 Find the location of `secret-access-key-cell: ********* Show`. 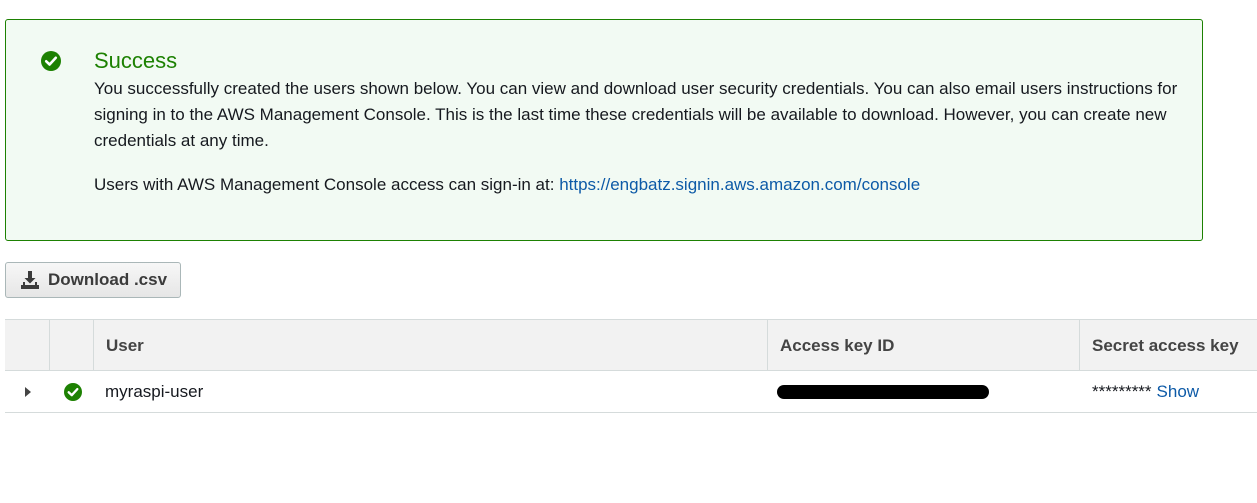

secret-access-key-cell: ********* Show is located at coordinates (1145, 391).